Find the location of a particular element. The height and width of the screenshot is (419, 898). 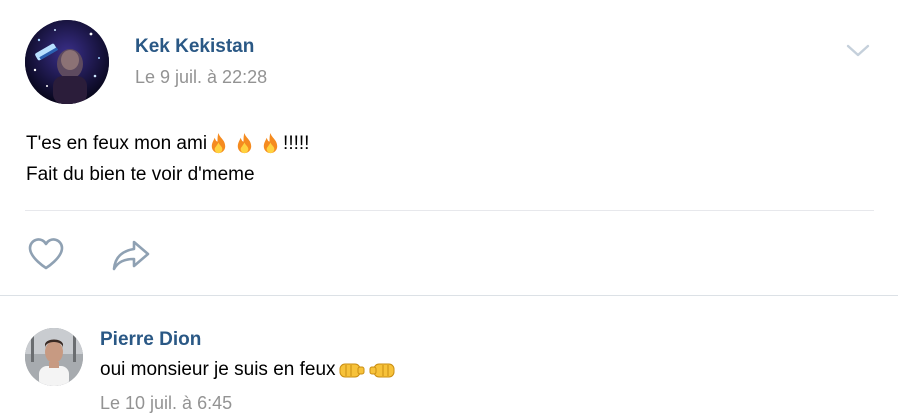

heart-icon is located at coordinates (46, 254).